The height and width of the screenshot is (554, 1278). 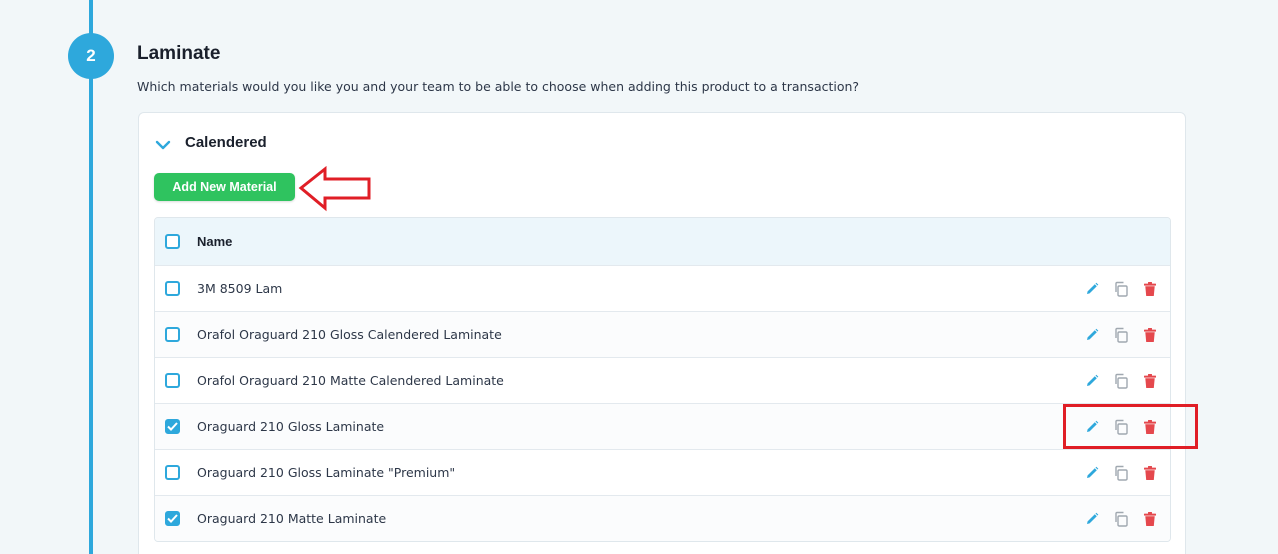 I want to click on column-header-name: Name, so click(x=215, y=241).